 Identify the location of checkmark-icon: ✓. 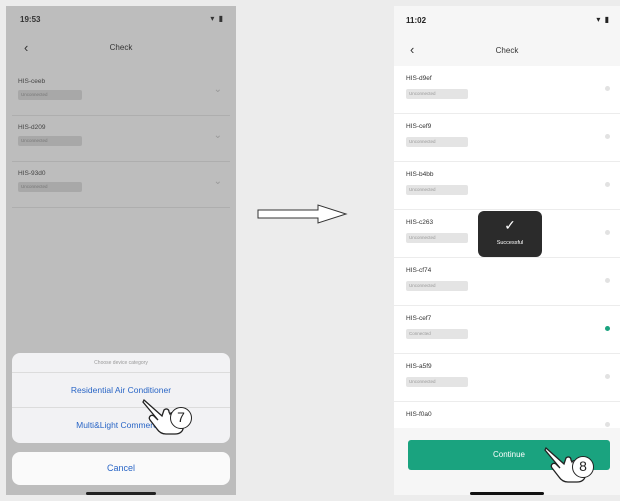
(510, 225).